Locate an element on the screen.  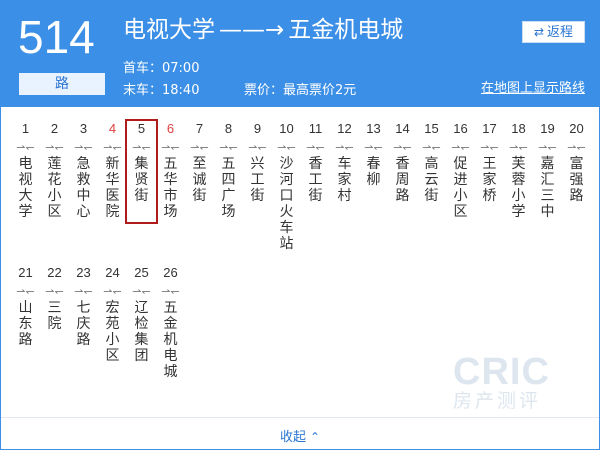
collapse-label: 收起 is located at coordinates (292, 437).